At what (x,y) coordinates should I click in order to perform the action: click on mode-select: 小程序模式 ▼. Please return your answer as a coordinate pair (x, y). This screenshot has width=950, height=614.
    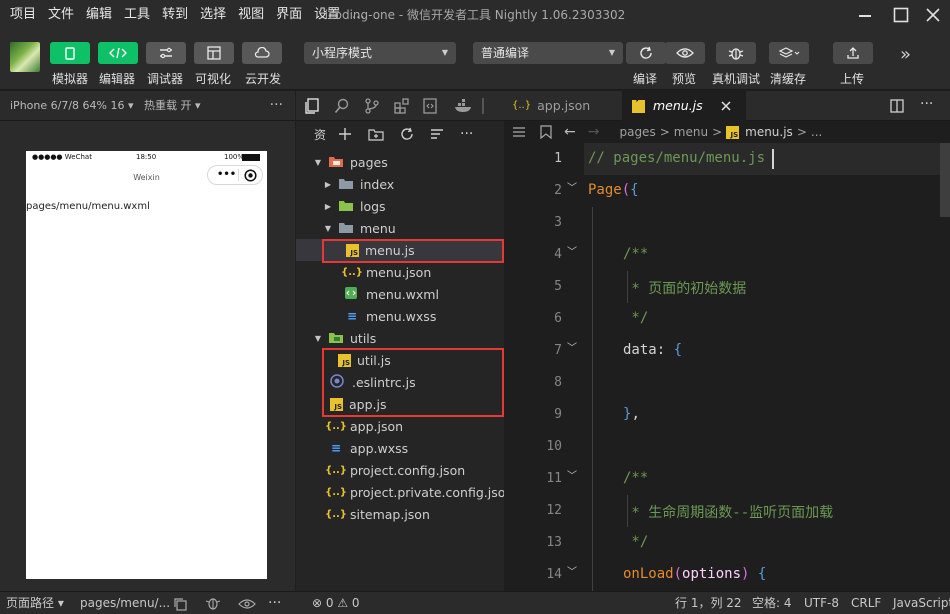
    Looking at the image, I should click on (380, 53).